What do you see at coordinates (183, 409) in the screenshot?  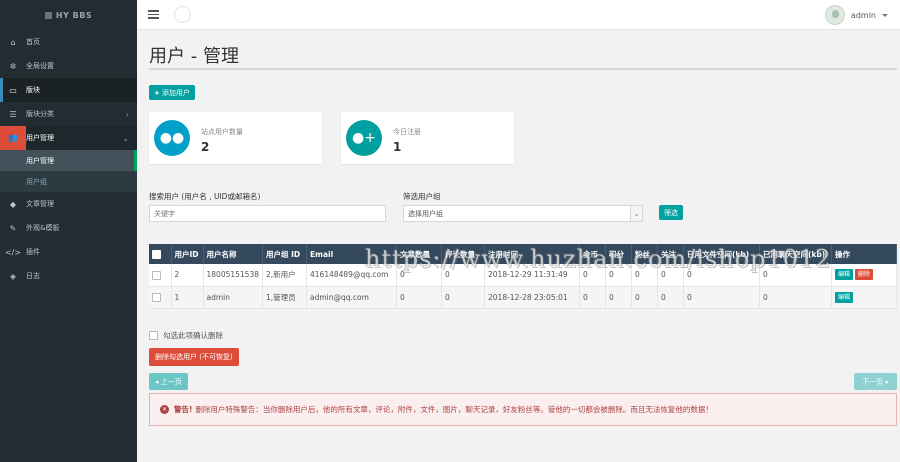 I see `alert-title: 警告!` at bounding box center [183, 409].